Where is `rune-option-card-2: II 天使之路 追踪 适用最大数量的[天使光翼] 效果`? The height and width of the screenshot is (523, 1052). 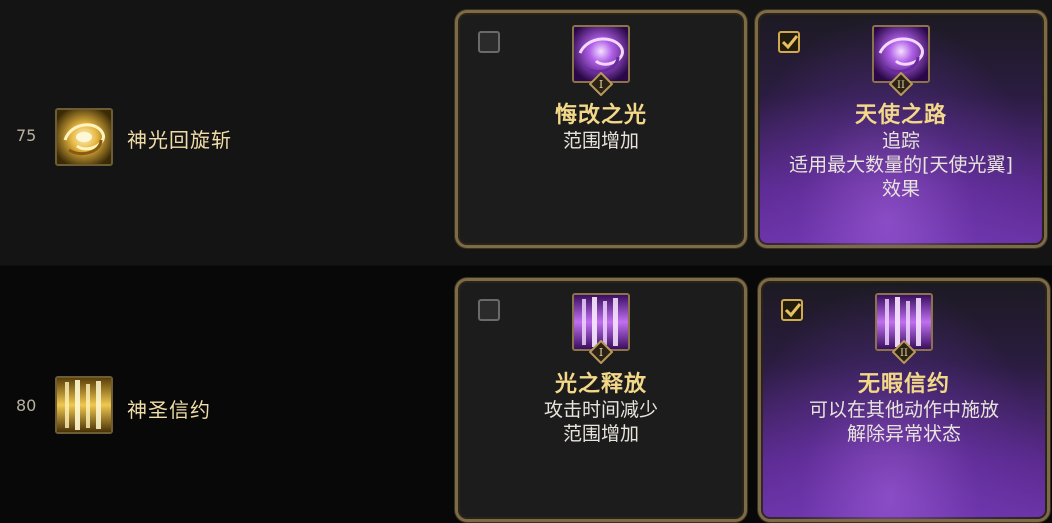
rune-option-card-2: II 天使之路 追踪 适用最大数量的[天使光翼] 效果 is located at coordinates (901, 129).